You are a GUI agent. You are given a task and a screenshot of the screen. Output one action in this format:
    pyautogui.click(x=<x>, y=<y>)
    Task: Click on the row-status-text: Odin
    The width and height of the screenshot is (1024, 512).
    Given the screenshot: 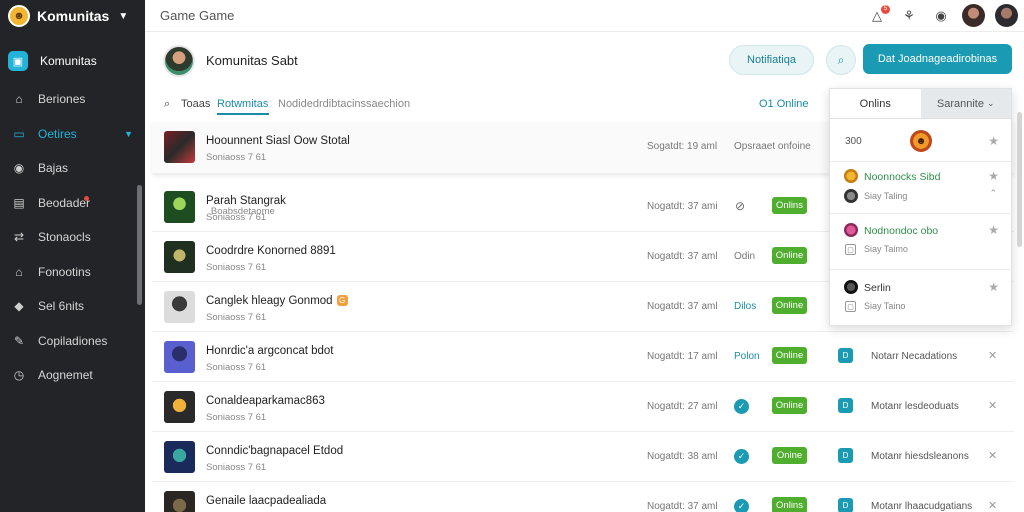 What is the action you would take?
    pyautogui.click(x=745, y=256)
    